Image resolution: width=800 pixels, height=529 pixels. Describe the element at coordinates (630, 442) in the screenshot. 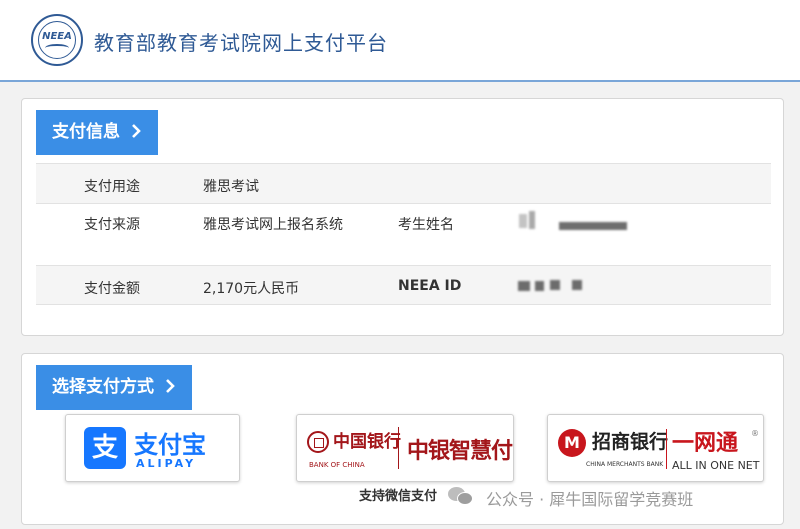

I see `cmb-name: 招商银行` at that location.